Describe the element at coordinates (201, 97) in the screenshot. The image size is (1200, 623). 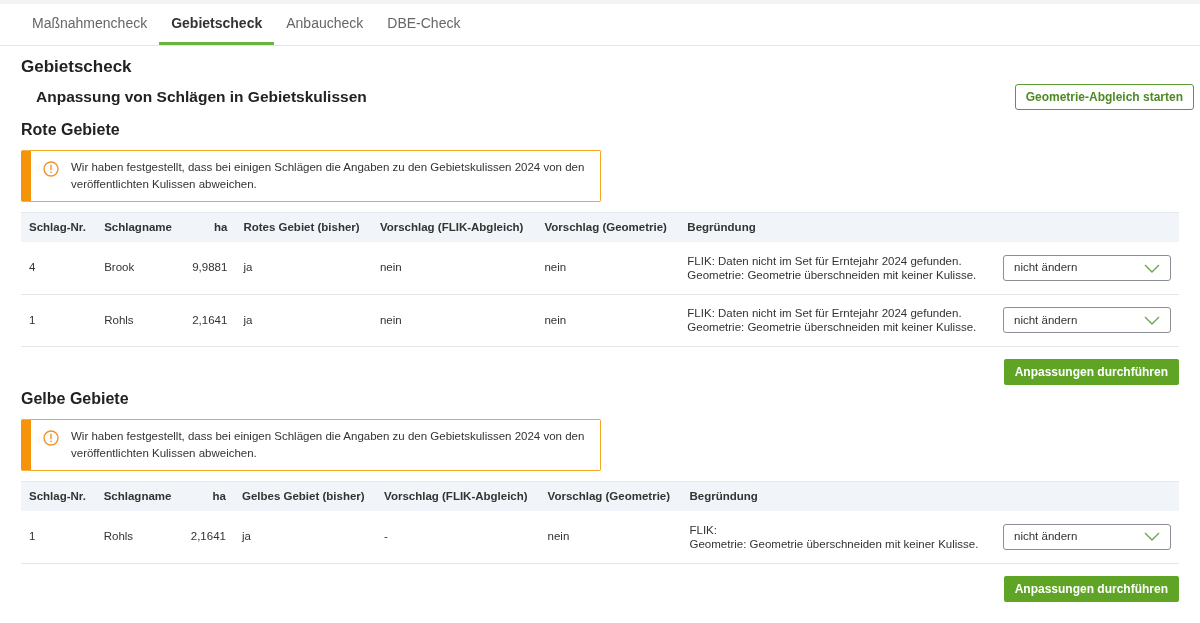
I see `subtitle: Anpassung von Schlägen in Gebietskulissen` at that location.